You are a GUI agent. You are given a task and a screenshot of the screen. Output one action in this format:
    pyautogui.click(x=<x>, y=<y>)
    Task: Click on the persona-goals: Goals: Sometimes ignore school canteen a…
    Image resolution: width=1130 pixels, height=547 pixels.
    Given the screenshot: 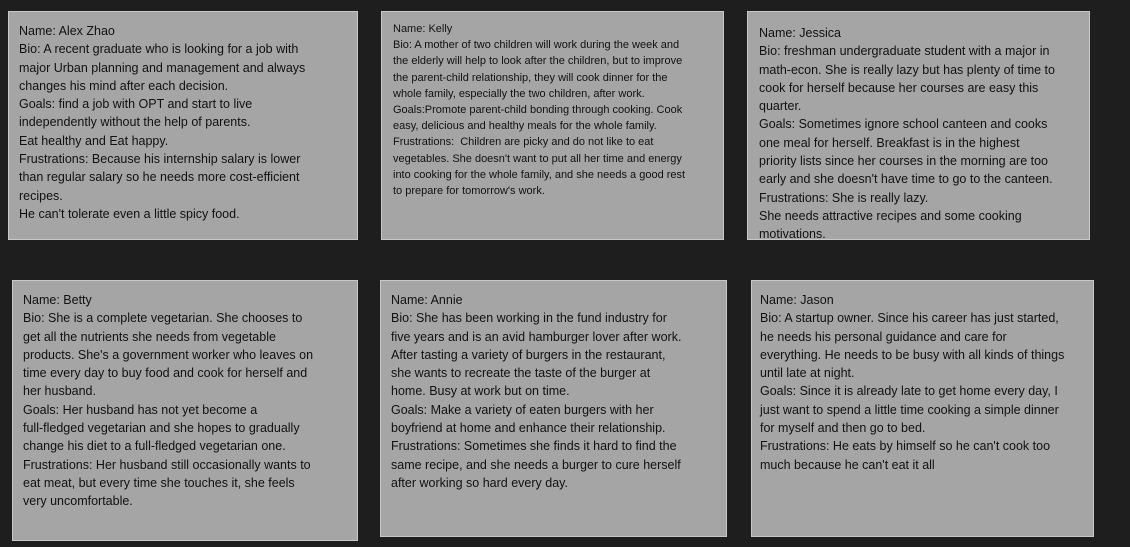 What is the action you would take?
    pyautogui.click(x=903, y=124)
    